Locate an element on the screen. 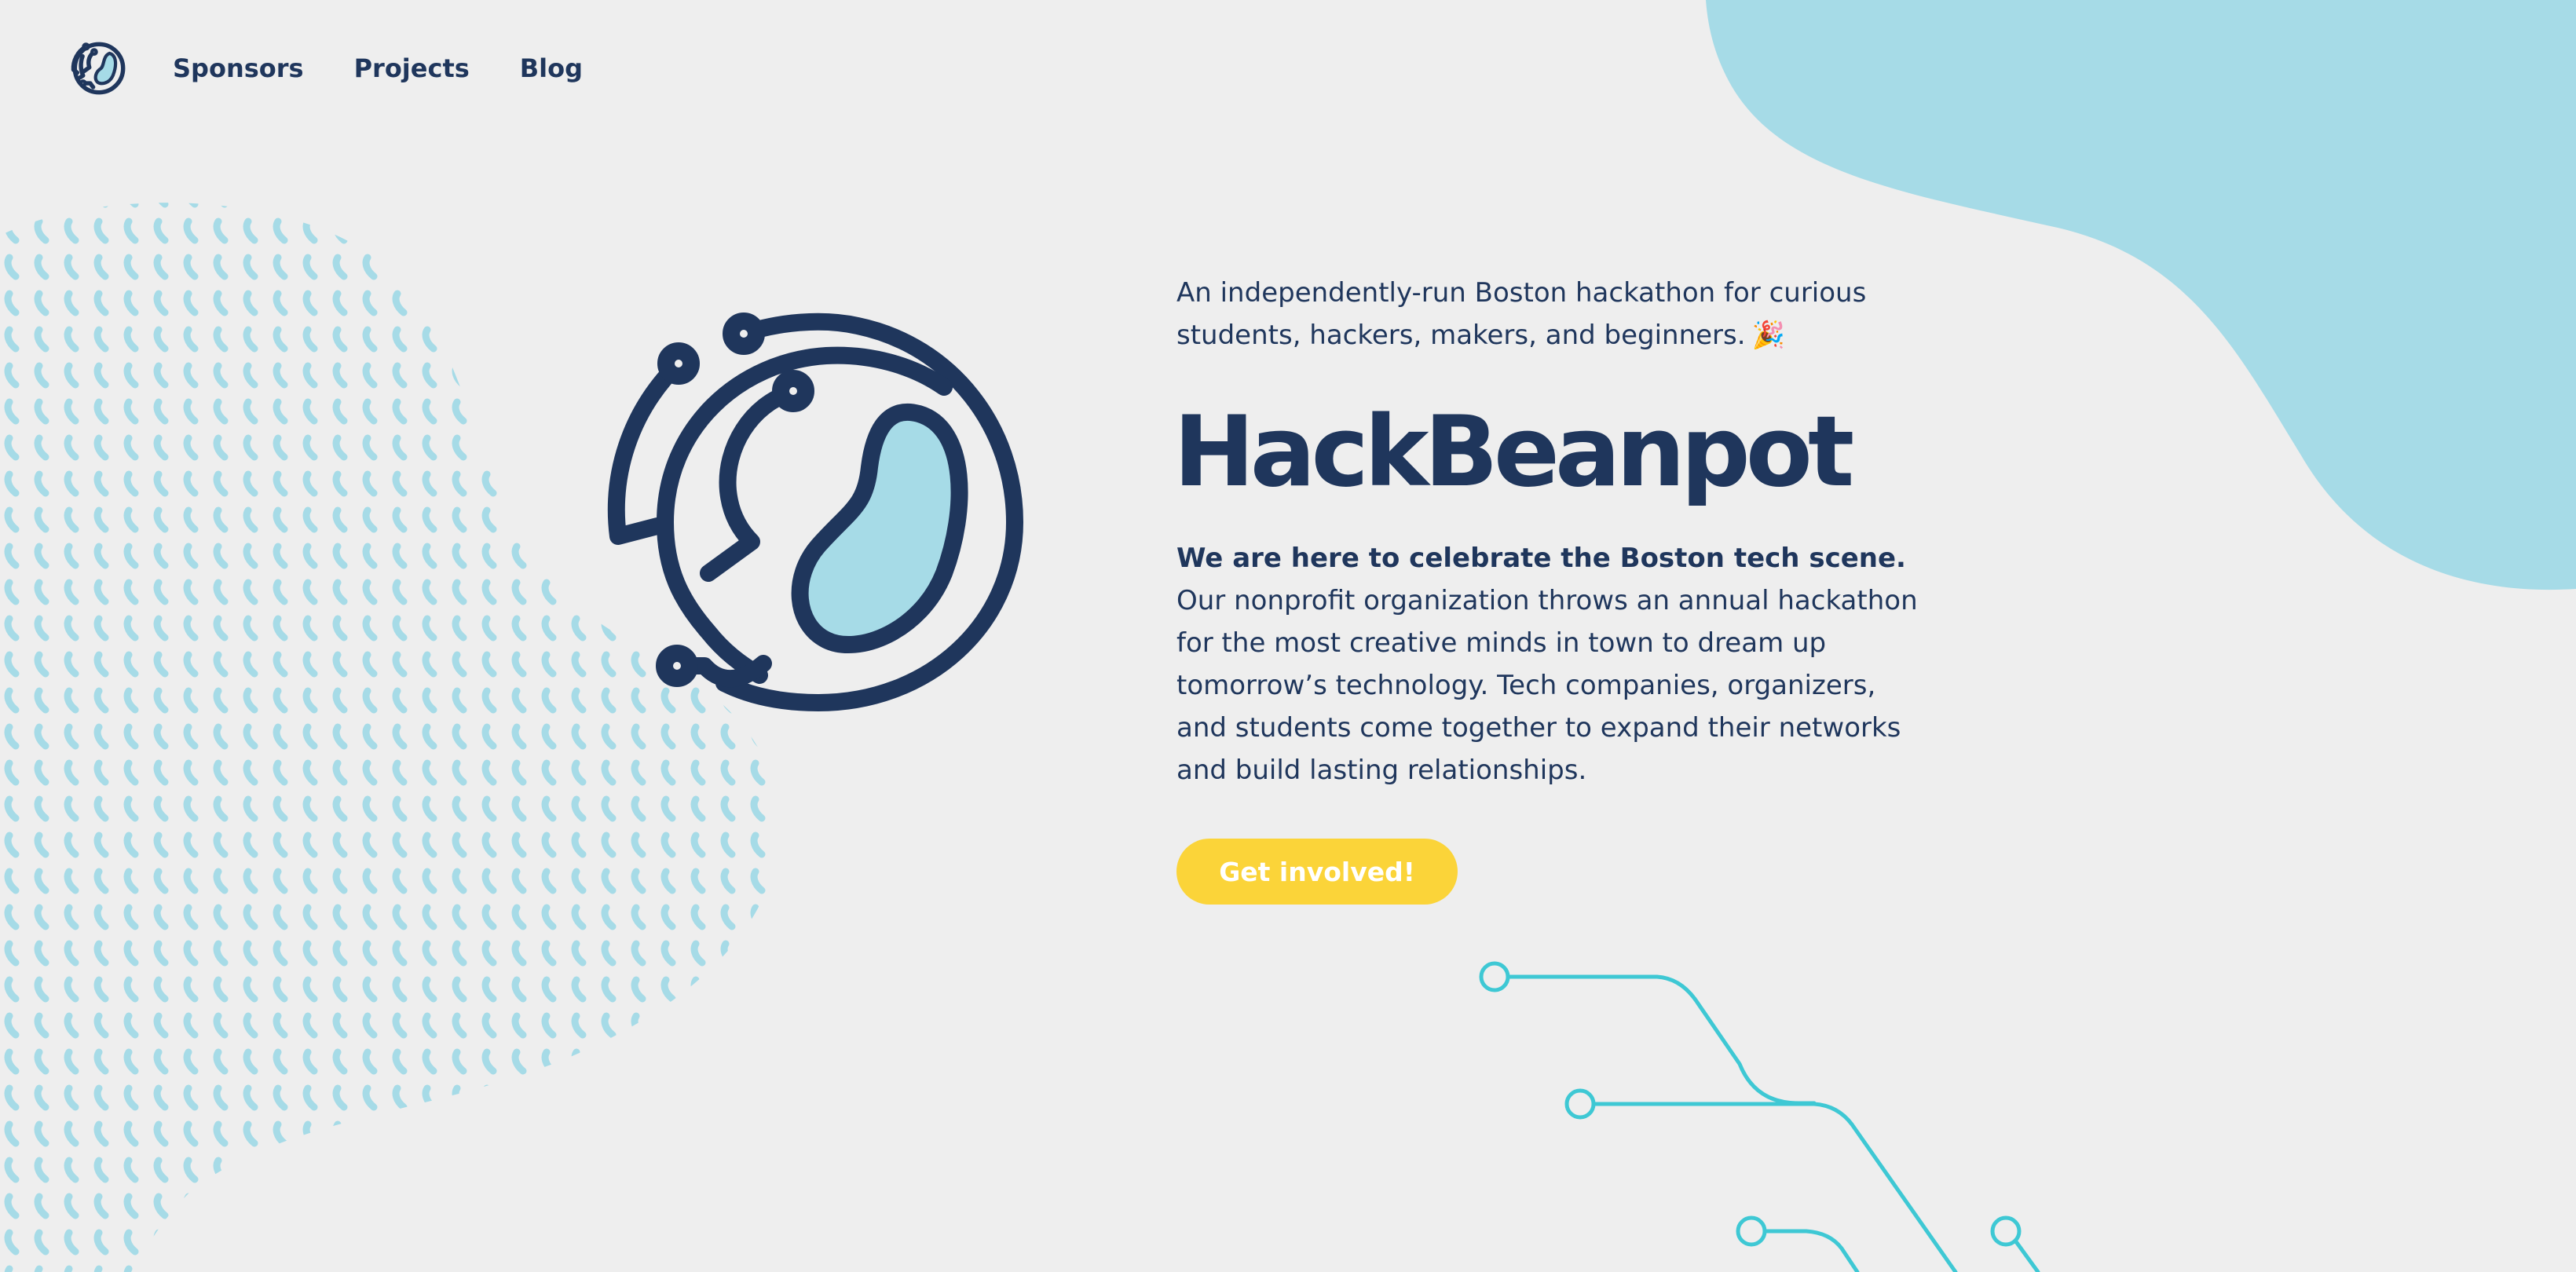 This screenshot has width=2576, height=1272. get-involved-button: Get involved! is located at coordinates (1317, 872).